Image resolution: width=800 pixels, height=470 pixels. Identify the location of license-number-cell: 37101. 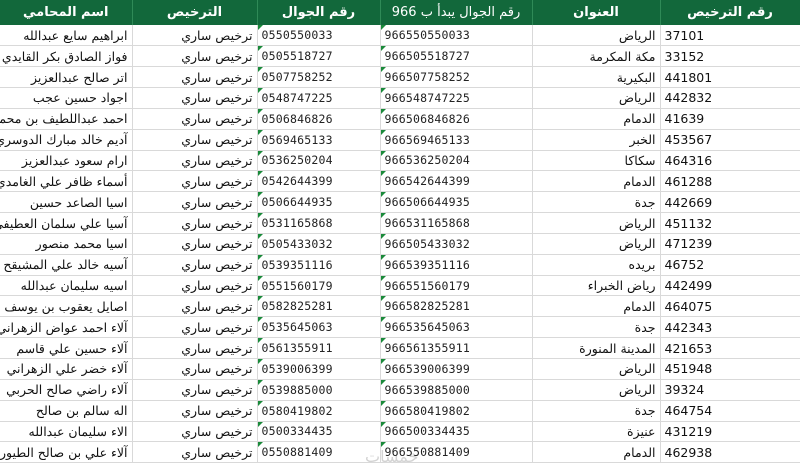
(730, 36).